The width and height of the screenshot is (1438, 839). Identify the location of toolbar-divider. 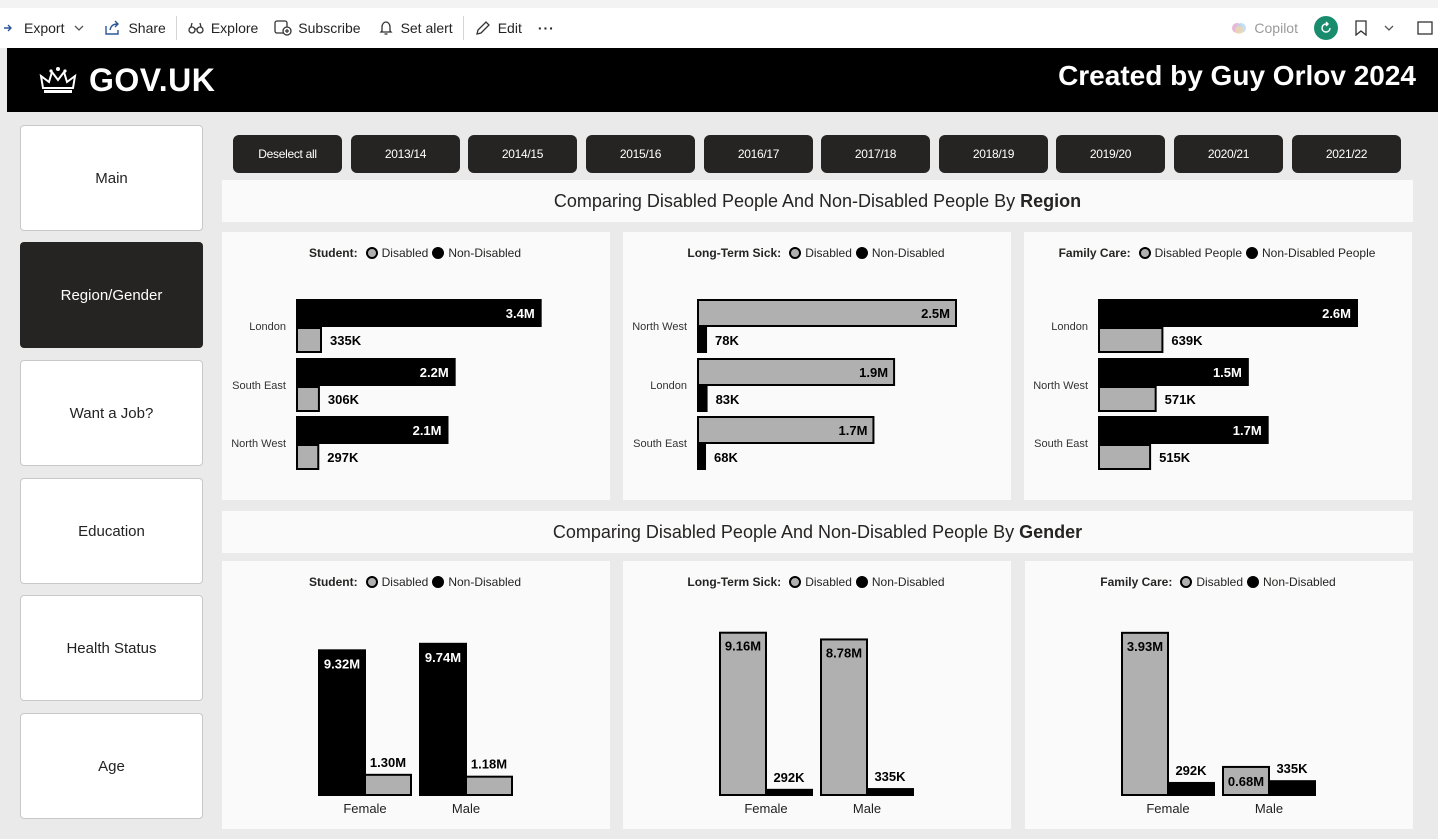
(176, 28).